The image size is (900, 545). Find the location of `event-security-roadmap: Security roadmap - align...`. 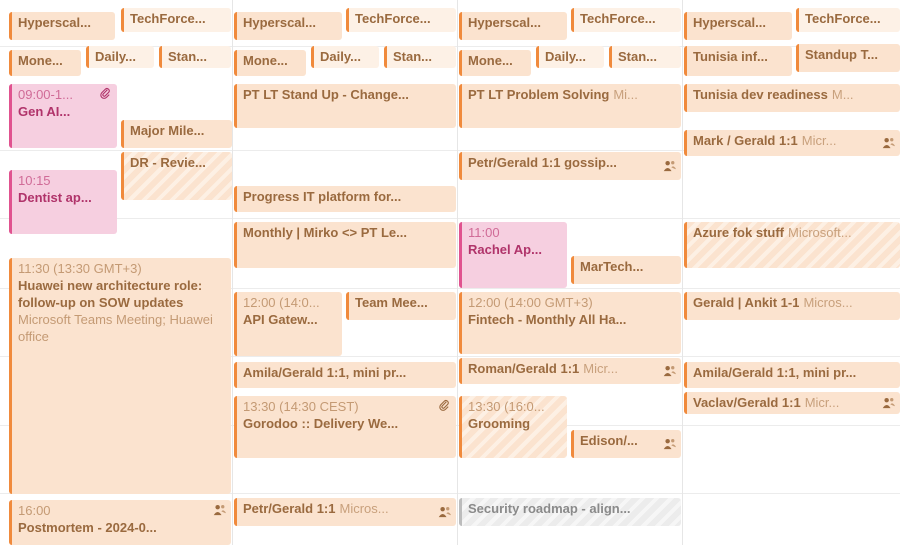

event-security-roadmap: Security roadmap - align... is located at coordinates (570, 512).